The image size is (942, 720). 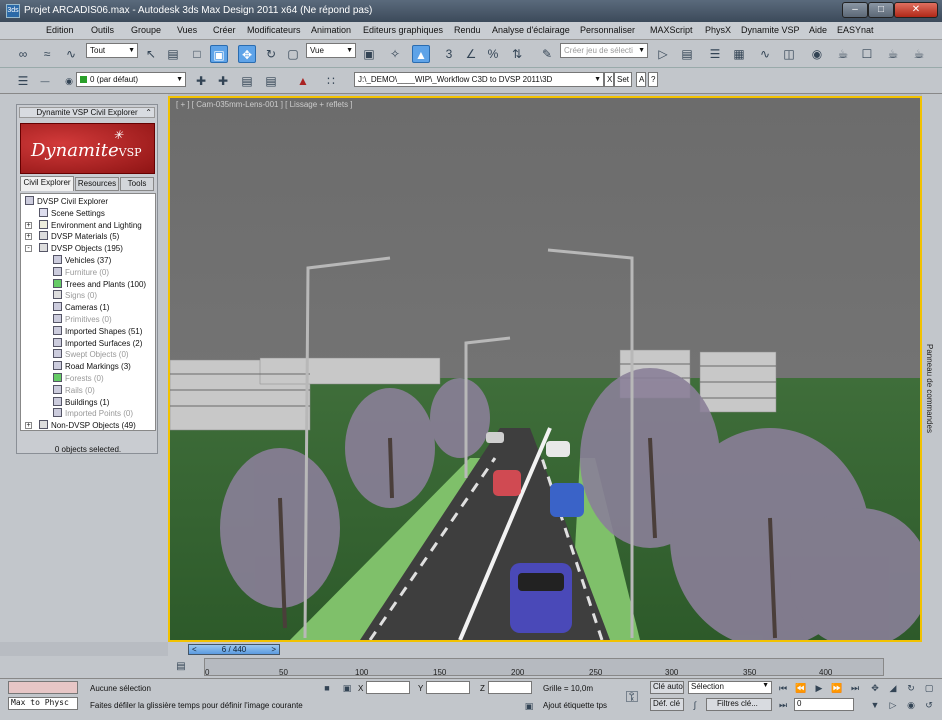 What do you see at coordinates (23, 54) in the screenshot?
I see `link-icon: ∞` at bounding box center [23, 54].